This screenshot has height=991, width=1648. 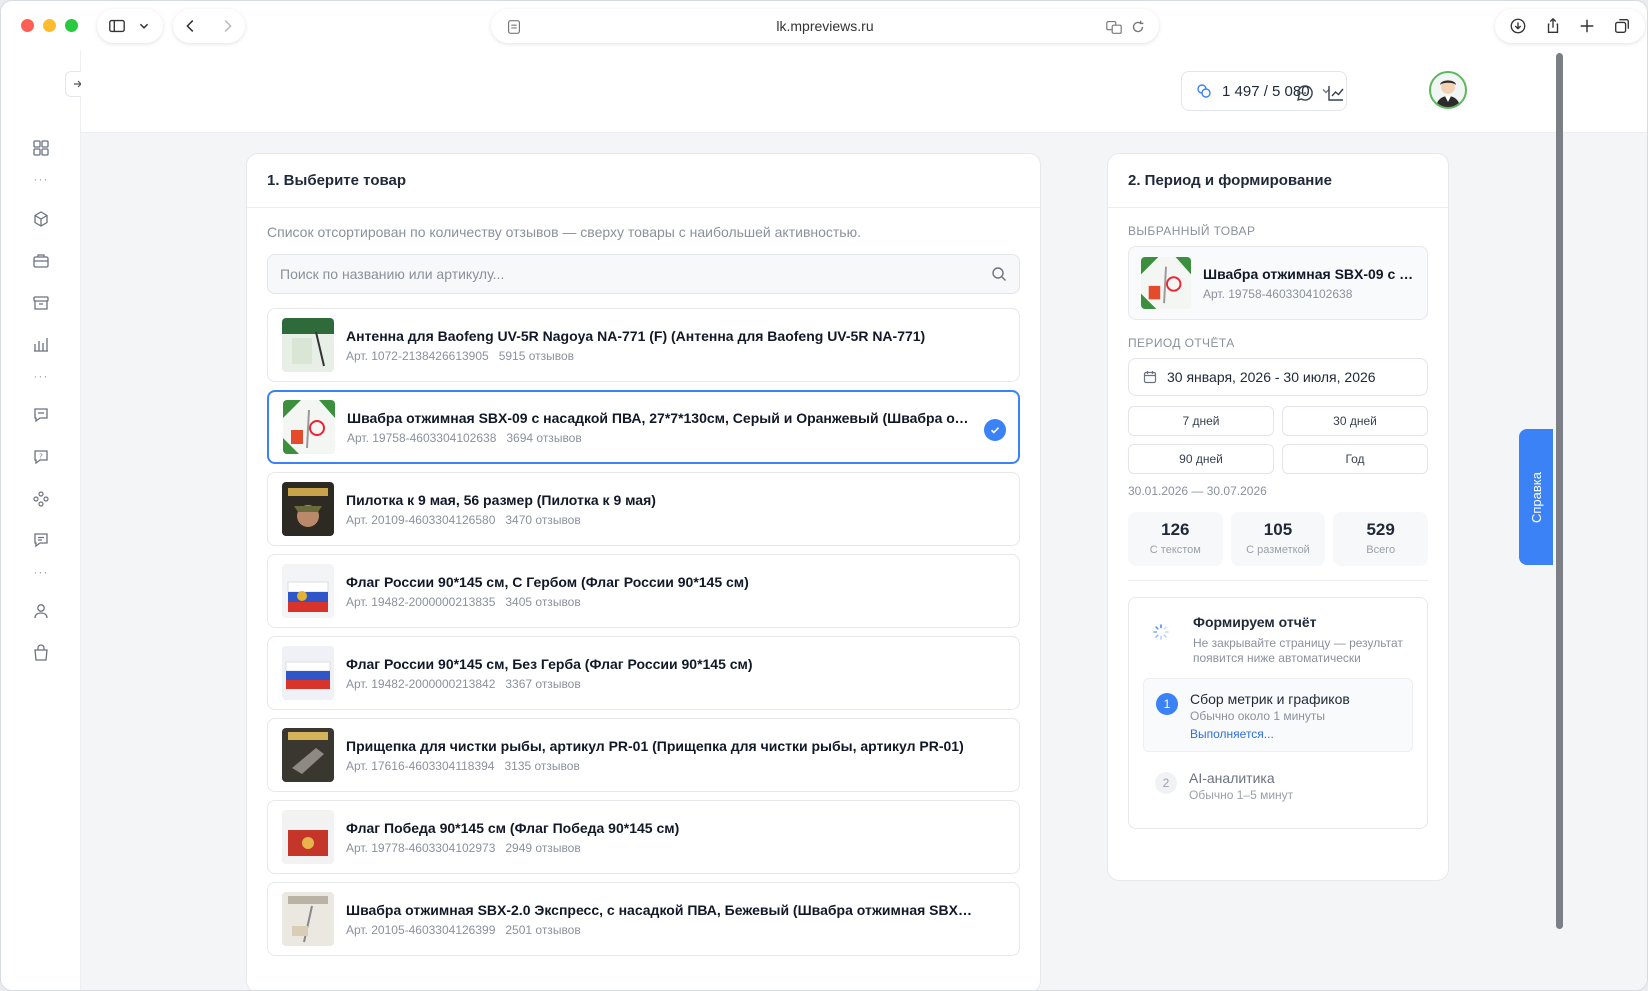 I want to click on product-sku: Арт. 19758-4603304102638, so click(x=422, y=437).